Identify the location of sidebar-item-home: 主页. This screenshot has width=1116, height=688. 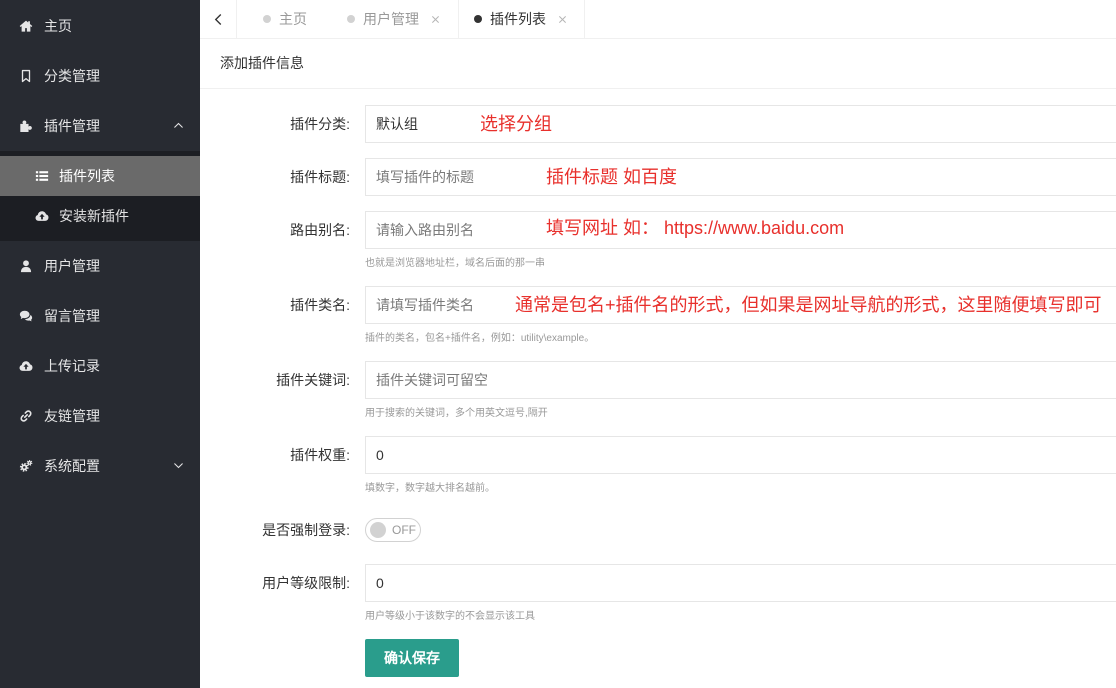
(100, 26).